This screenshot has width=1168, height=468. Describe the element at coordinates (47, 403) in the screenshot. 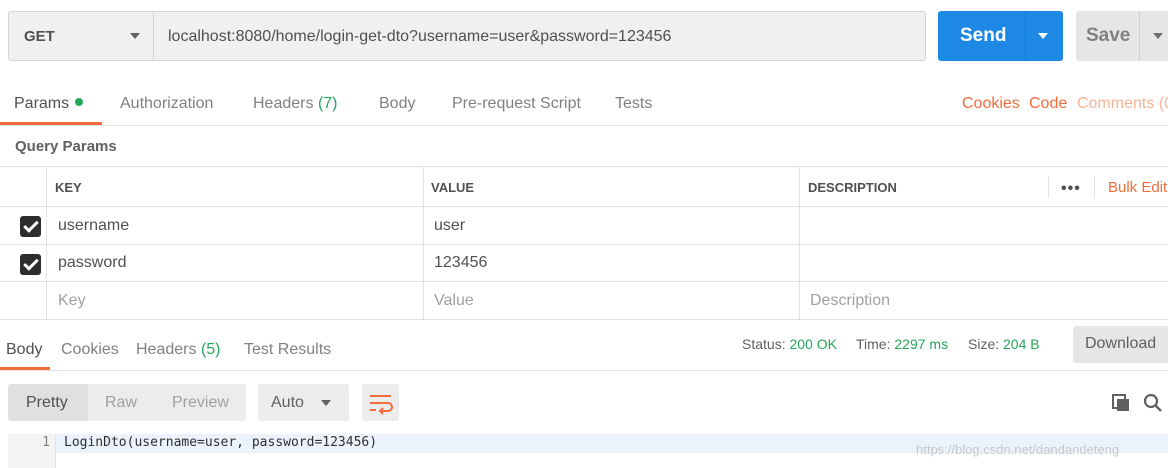

I see `pretty-button: Pretty` at that location.